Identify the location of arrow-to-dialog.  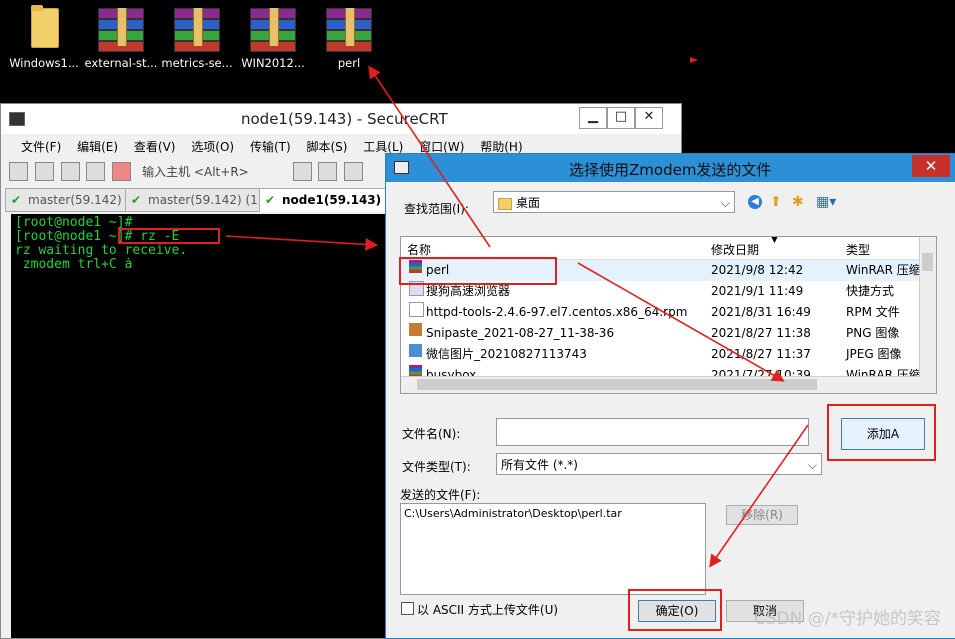
(302, 243).